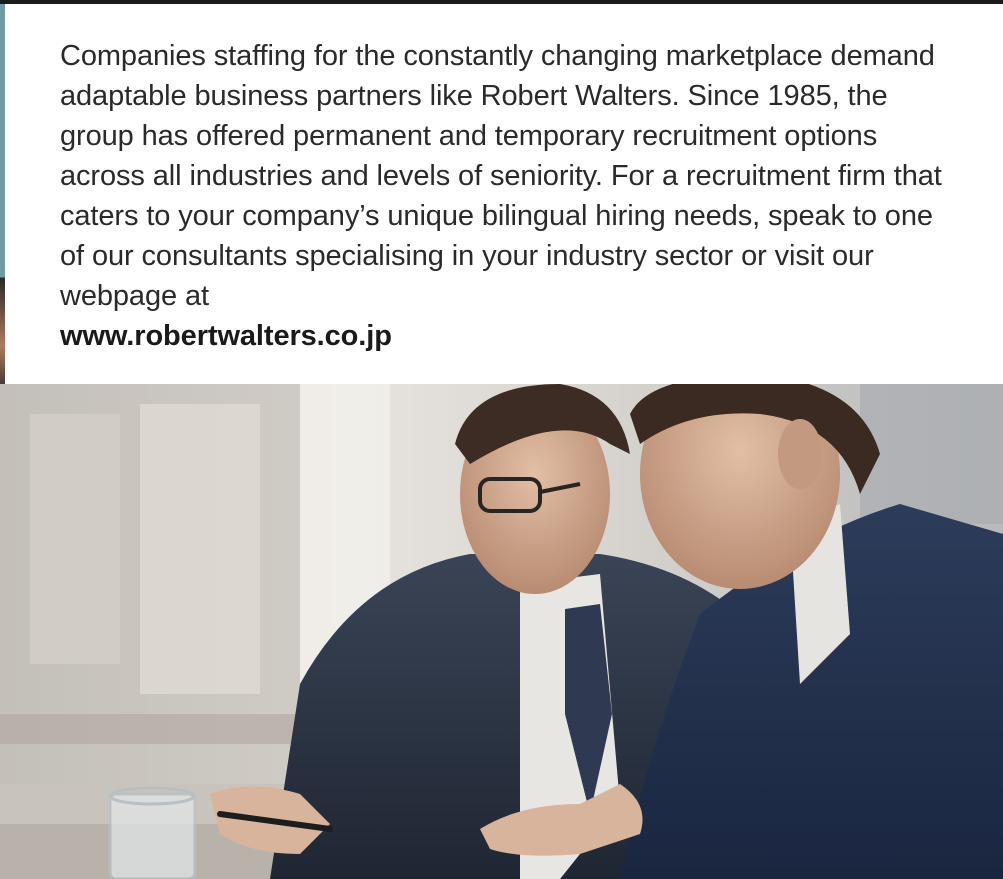 Image resolution: width=1003 pixels, height=879 pixels. What do you see at coordinates (2, 194) in the screenshot?
I see `left-edge-strip` at bounding box center [2, 194].